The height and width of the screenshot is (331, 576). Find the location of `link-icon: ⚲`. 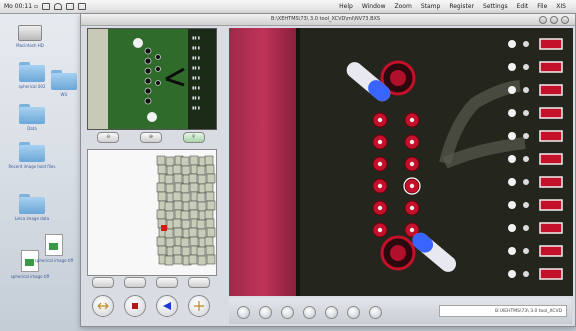

link-icon: ⚲ is located at coordinates (193, 137).